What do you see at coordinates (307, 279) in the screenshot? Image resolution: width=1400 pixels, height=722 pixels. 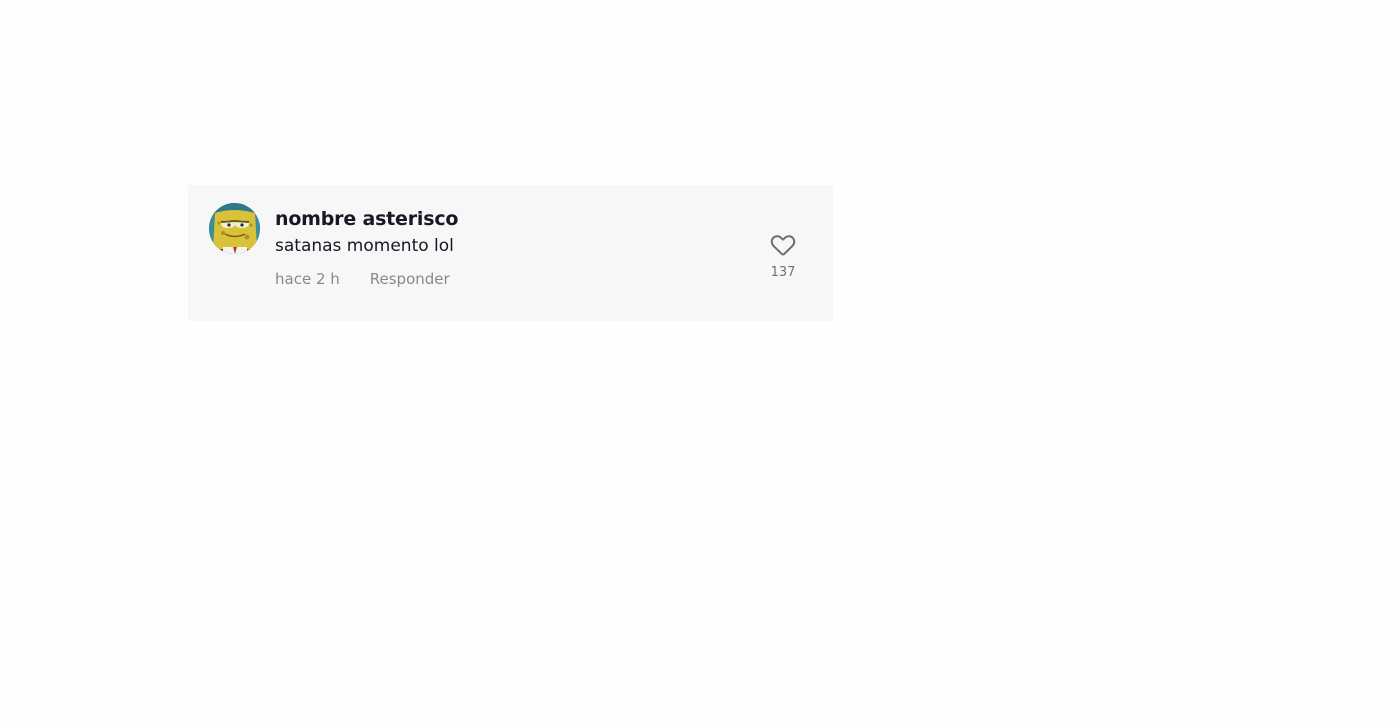 I see `comment-timestamp: hace 2 h` at bounding box center [307, 279].